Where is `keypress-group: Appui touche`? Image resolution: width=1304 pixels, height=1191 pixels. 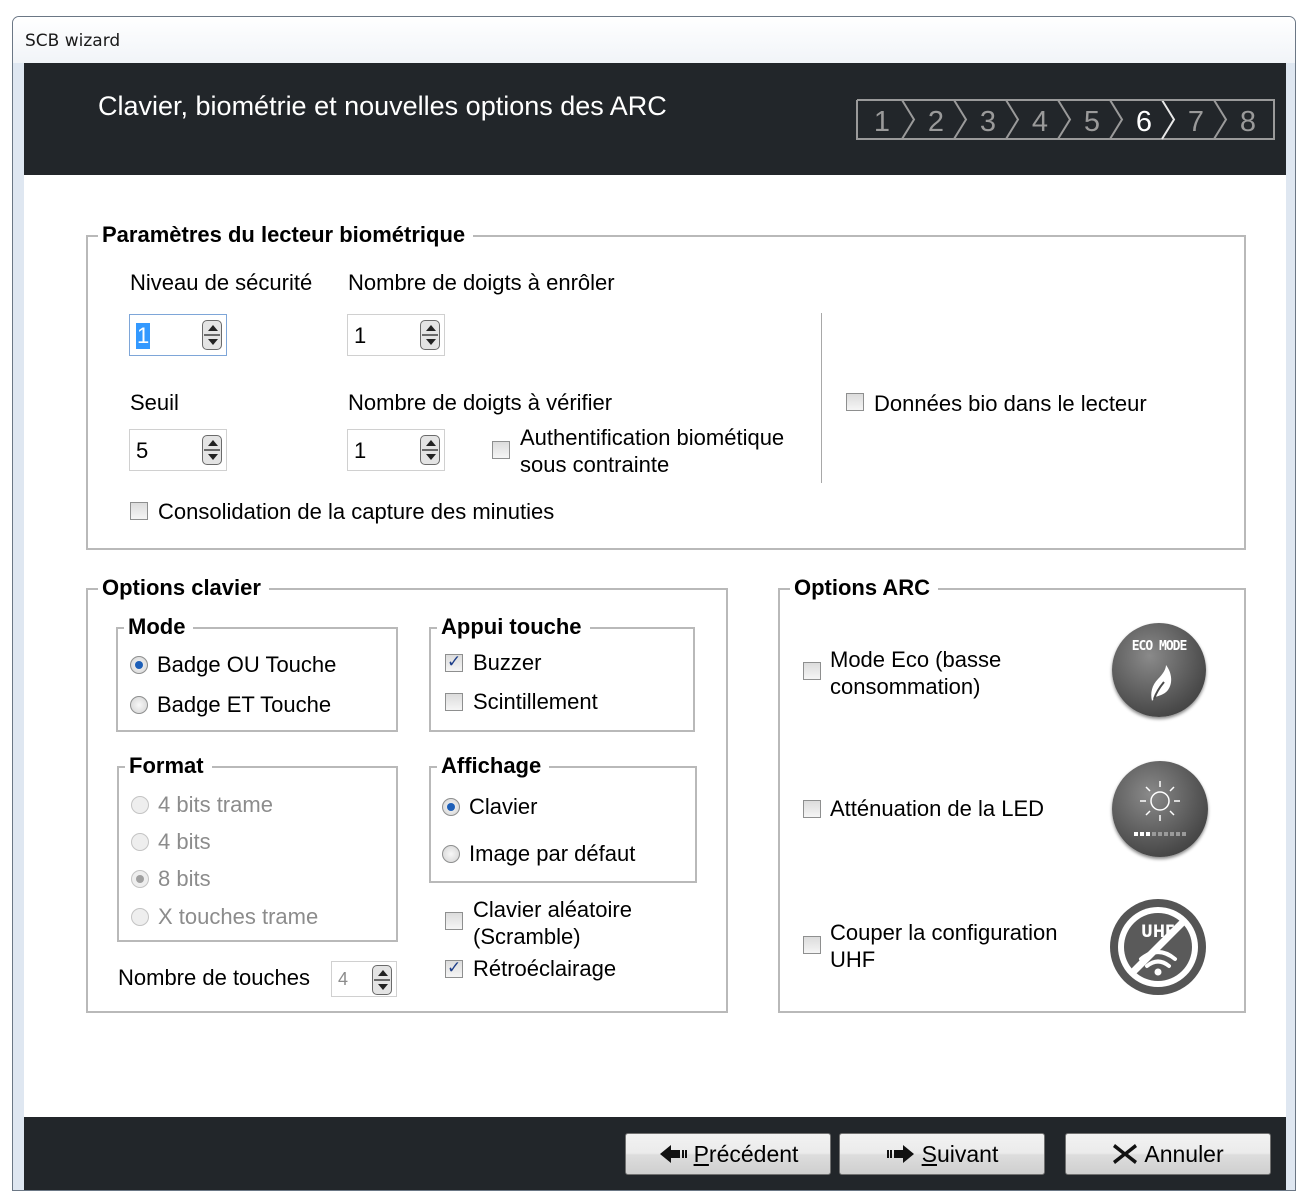 keypress-group: Appui touche is located at coordinates (562, 673).